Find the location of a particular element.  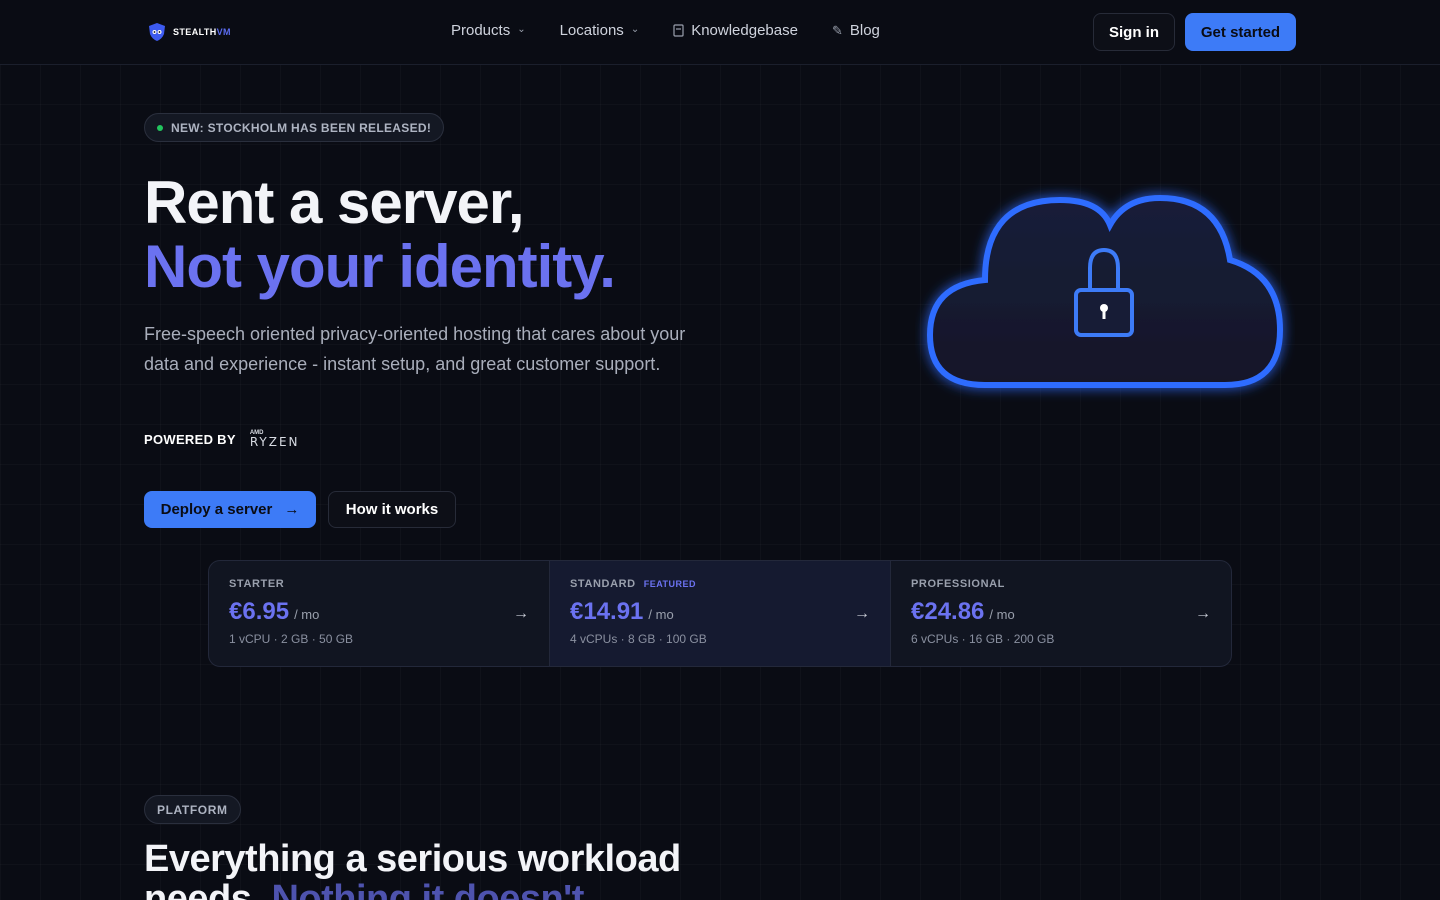

brand-name: STEALTHVM is located at coordinates (202, 32).